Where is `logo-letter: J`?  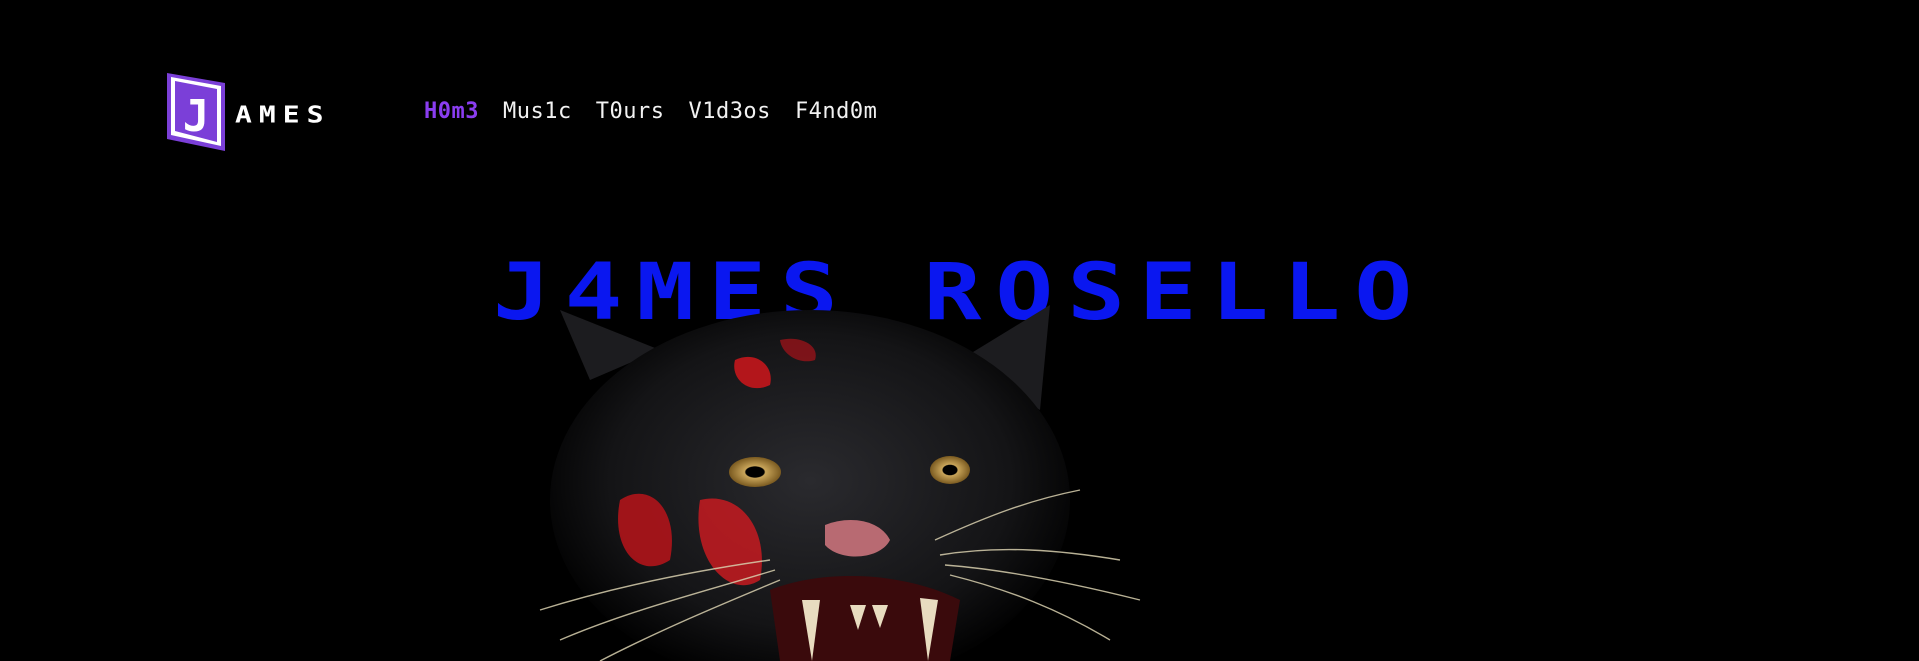
logo-letter: J is located at coordinates (196, 116).